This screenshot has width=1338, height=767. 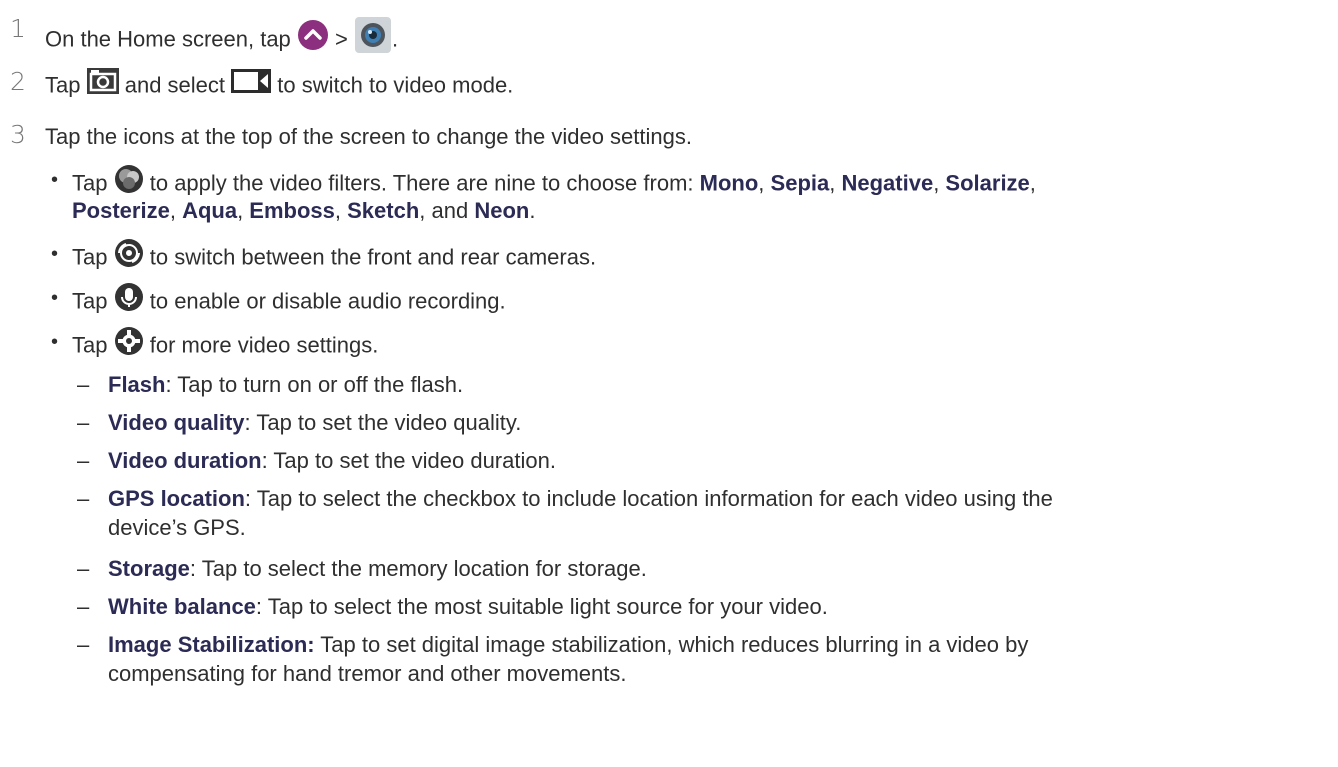 I want to click on apps-chevron-icon, so click(x=313, y=38).